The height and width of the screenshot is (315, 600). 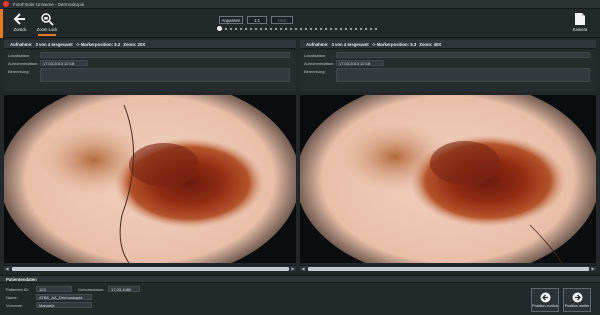 I want to click on disabled-button: Next, so click(x=282, y=20).